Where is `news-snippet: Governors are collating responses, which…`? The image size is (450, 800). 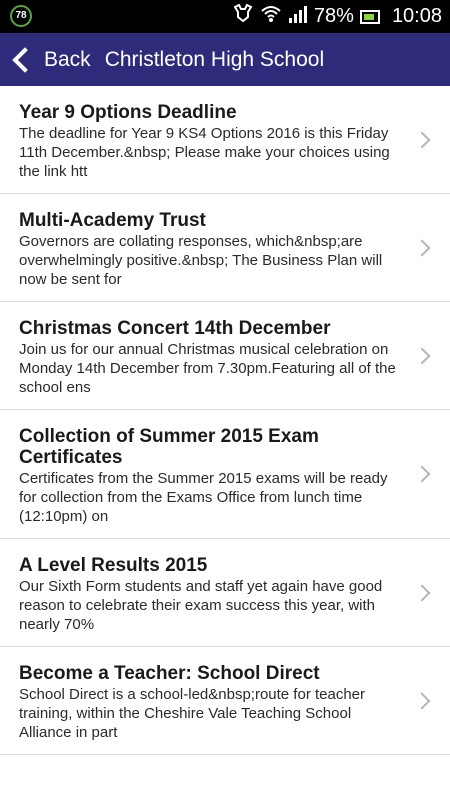 news-snippet: Governors are collating responses, which… is located at coordinates (201, 260).